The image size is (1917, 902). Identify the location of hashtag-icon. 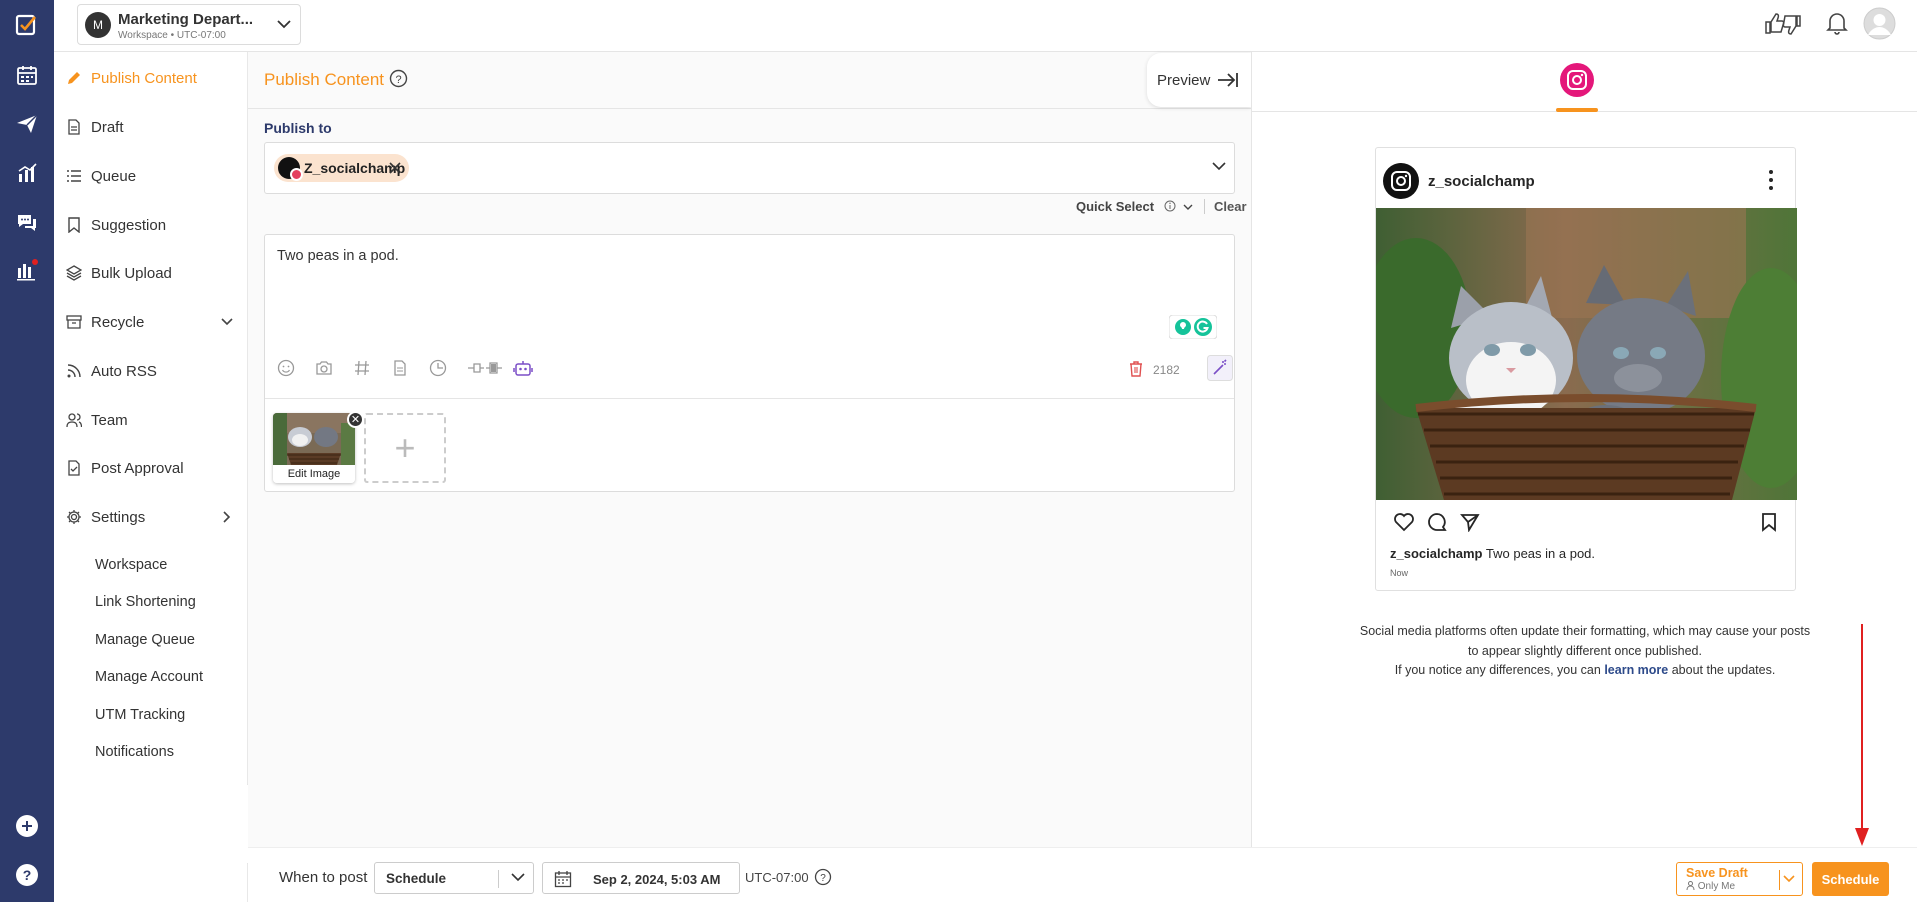
(362, 368).